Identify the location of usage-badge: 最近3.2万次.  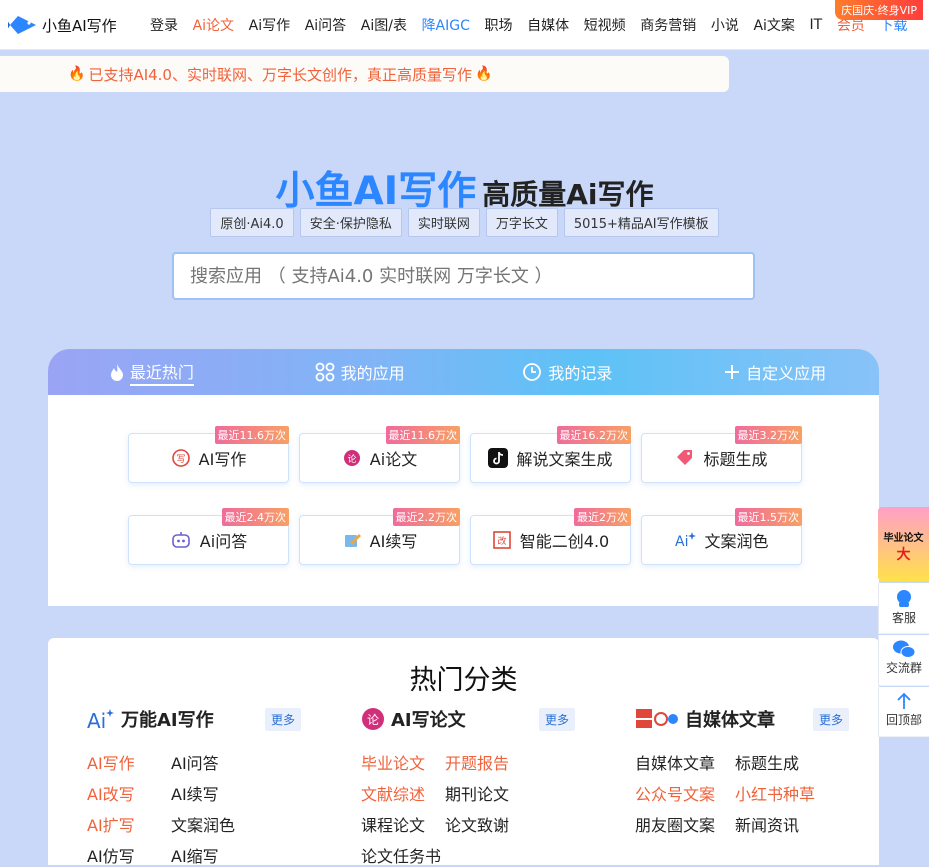
(768, 435).